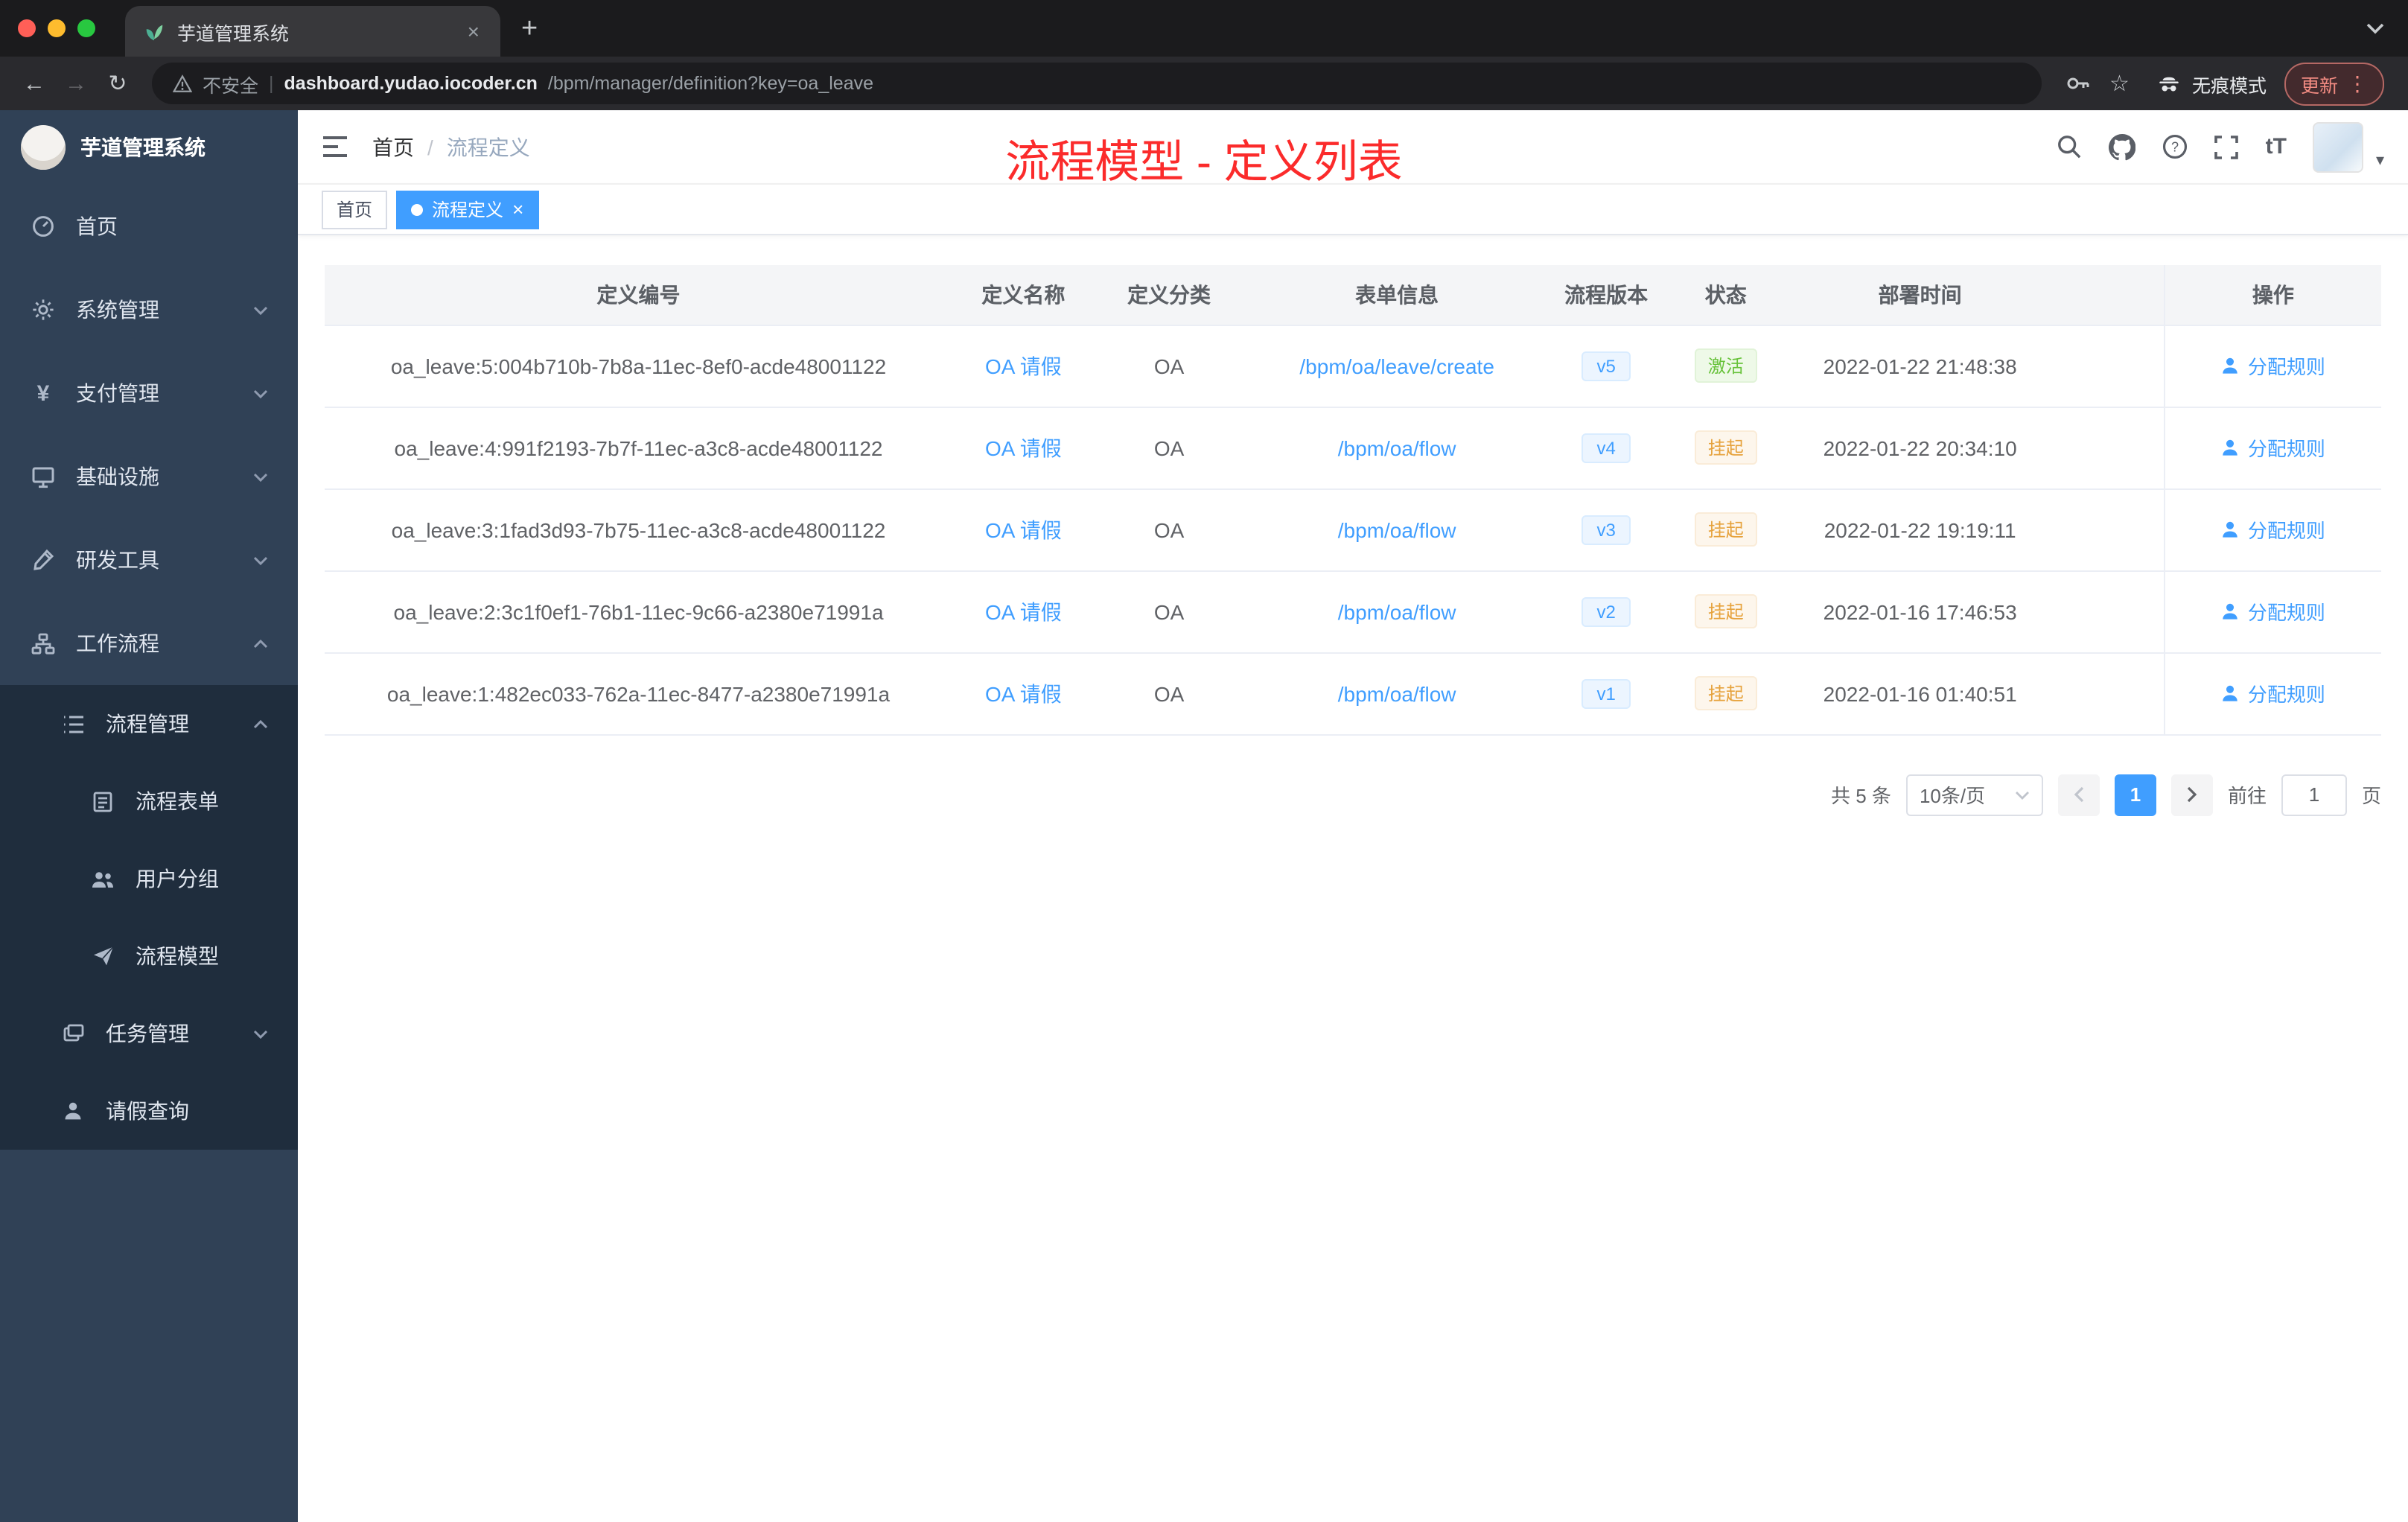  Describe the element at coordinates (2247, 796) in the screenshot. I see `goto-label: 前往` at that location.